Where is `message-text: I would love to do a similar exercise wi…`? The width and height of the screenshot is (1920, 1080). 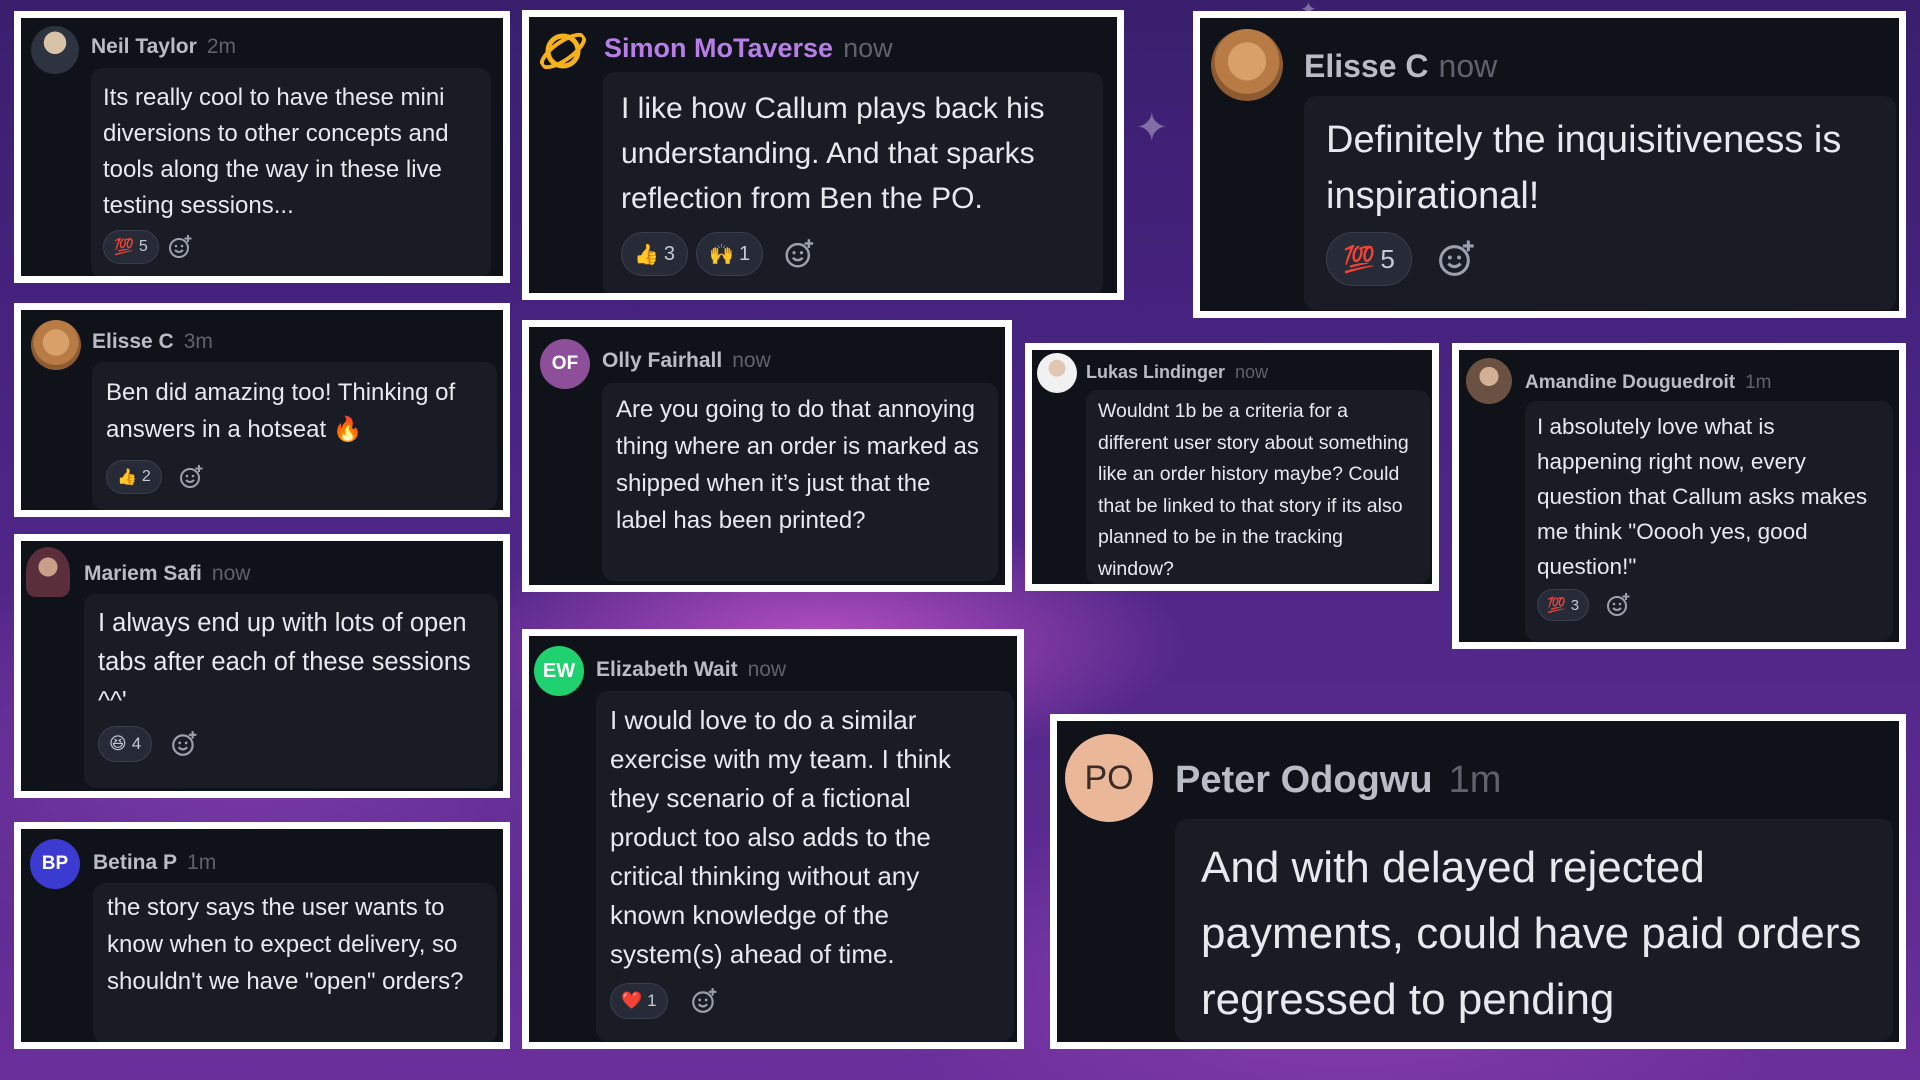 message-text: I would love to do a similar exercise wi… is located at coordinates (780, 837).